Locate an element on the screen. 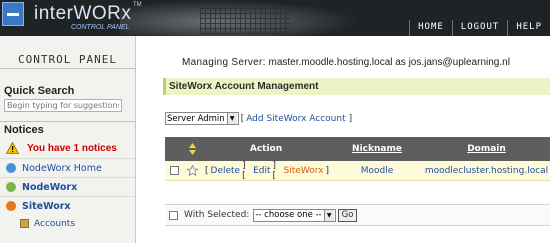  row-star-cell is located at coordinates (192, 170).